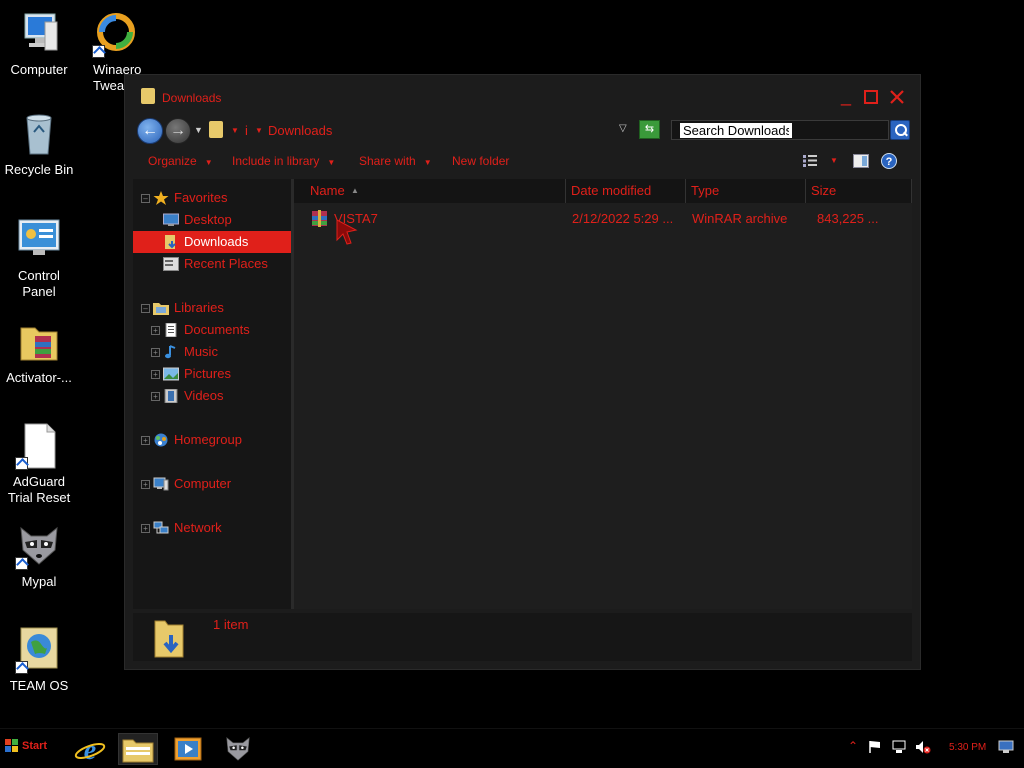 The height and width of the screenshot is (768, 1024). Describe the element at coordinates (522, 637) in the screenshot. I see `details-pane: 1 item` at that location.